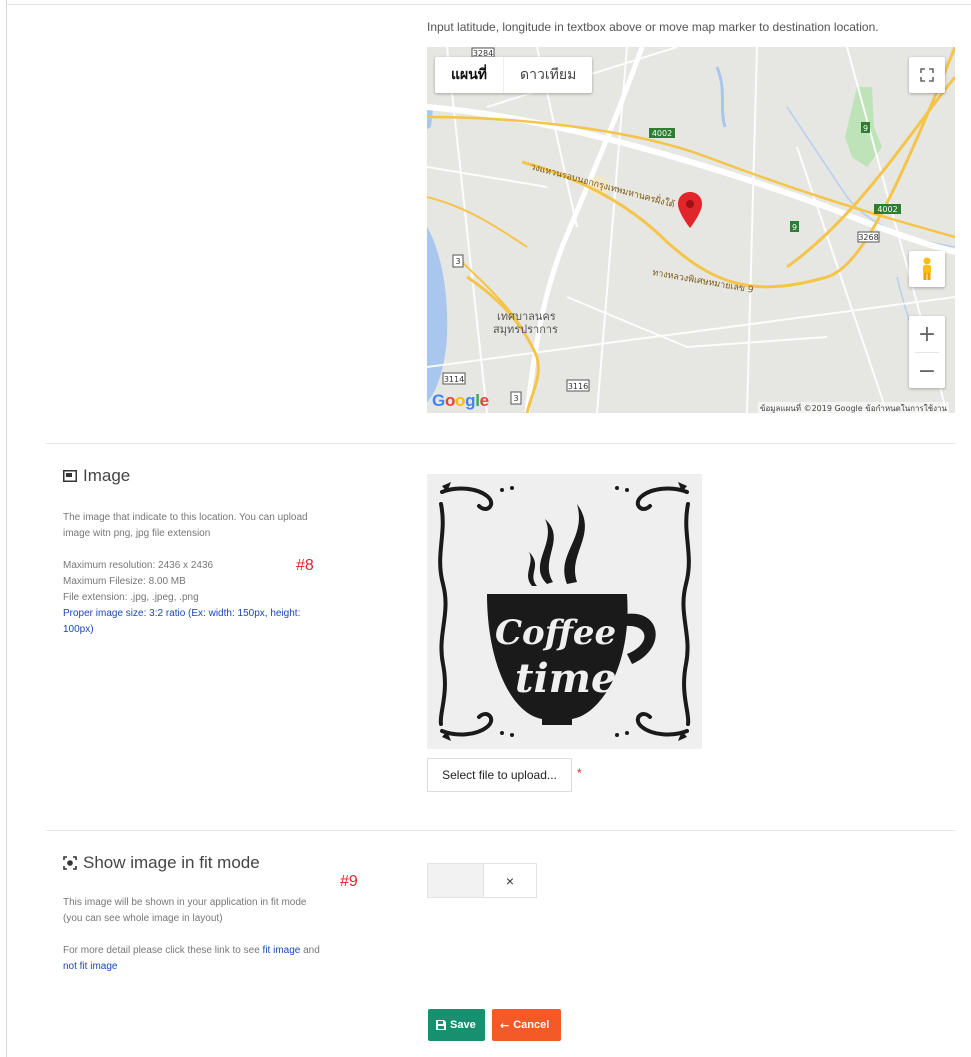  What do you see at coordinates (441, 1025) in the screenshot?
I see `floppy-disk-icon` at bounding box center [441, 1025].